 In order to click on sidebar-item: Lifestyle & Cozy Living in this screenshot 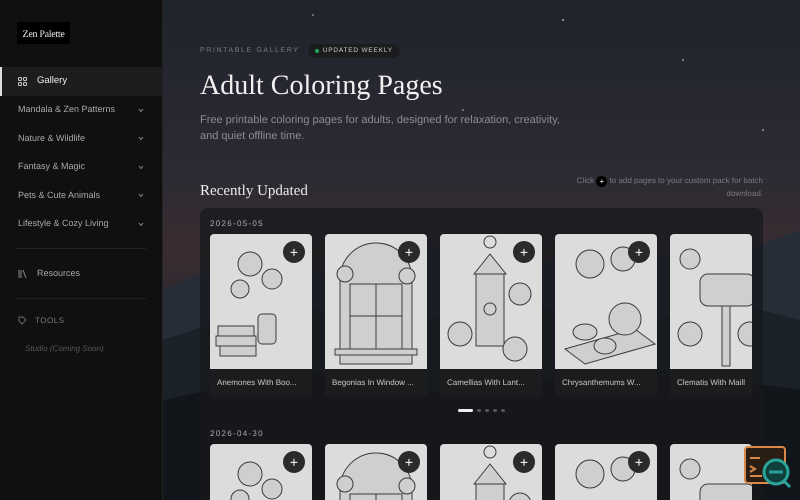, I will do `click(81, 224)`.